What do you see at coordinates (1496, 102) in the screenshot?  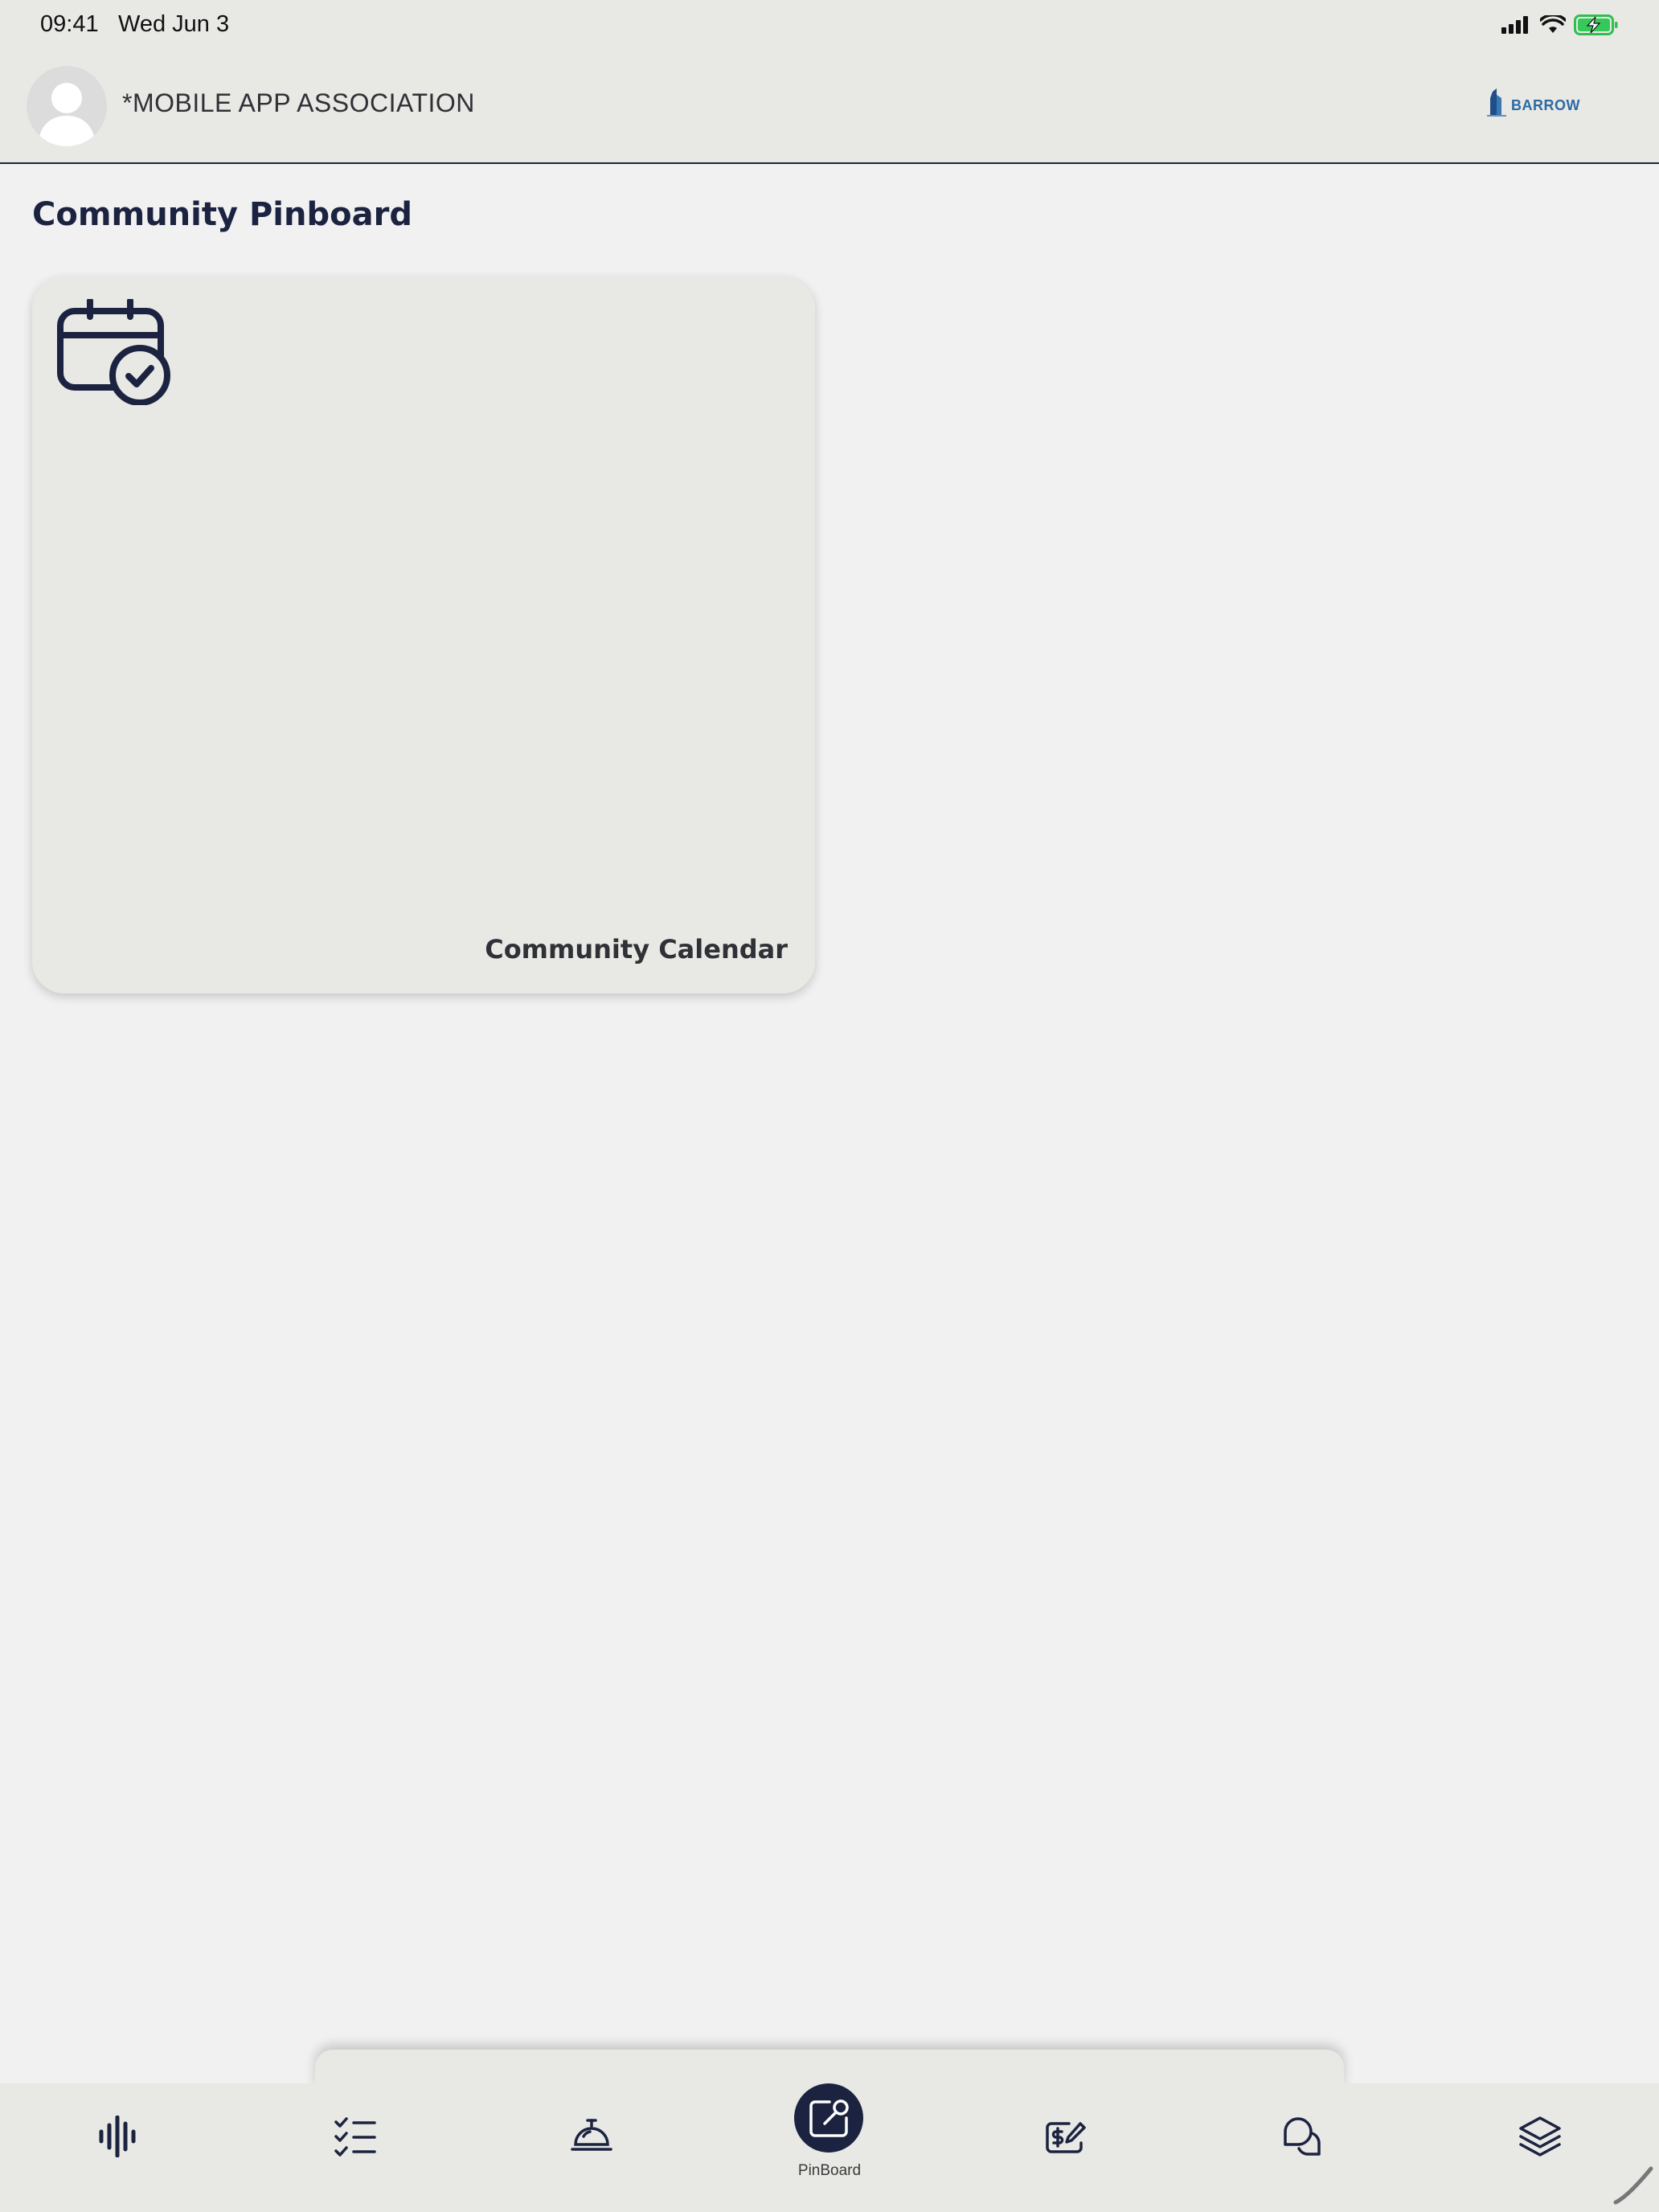 I see `building-logo-icon` at bounding box center [1496, 102].